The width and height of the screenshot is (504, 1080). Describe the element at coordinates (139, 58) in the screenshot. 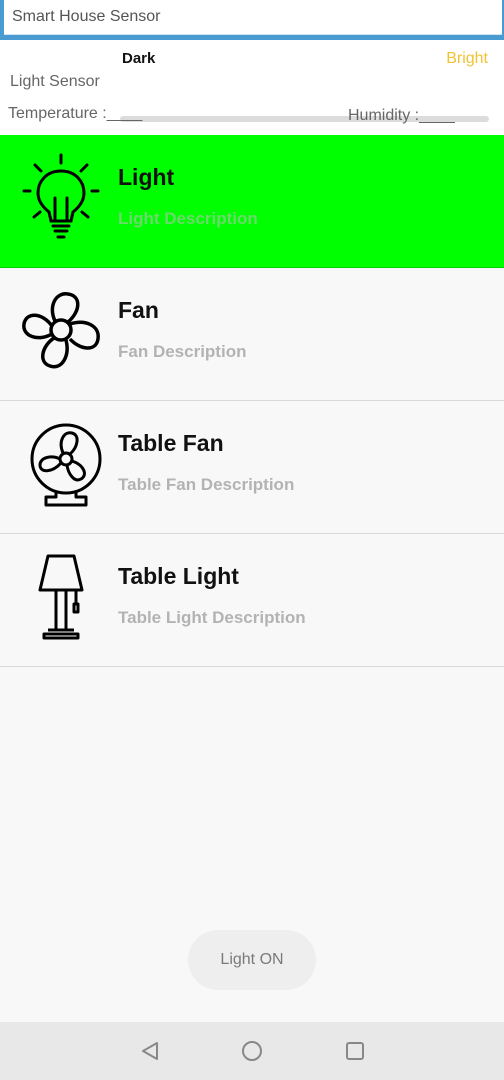

I see `dark-label: Dark` at that location.